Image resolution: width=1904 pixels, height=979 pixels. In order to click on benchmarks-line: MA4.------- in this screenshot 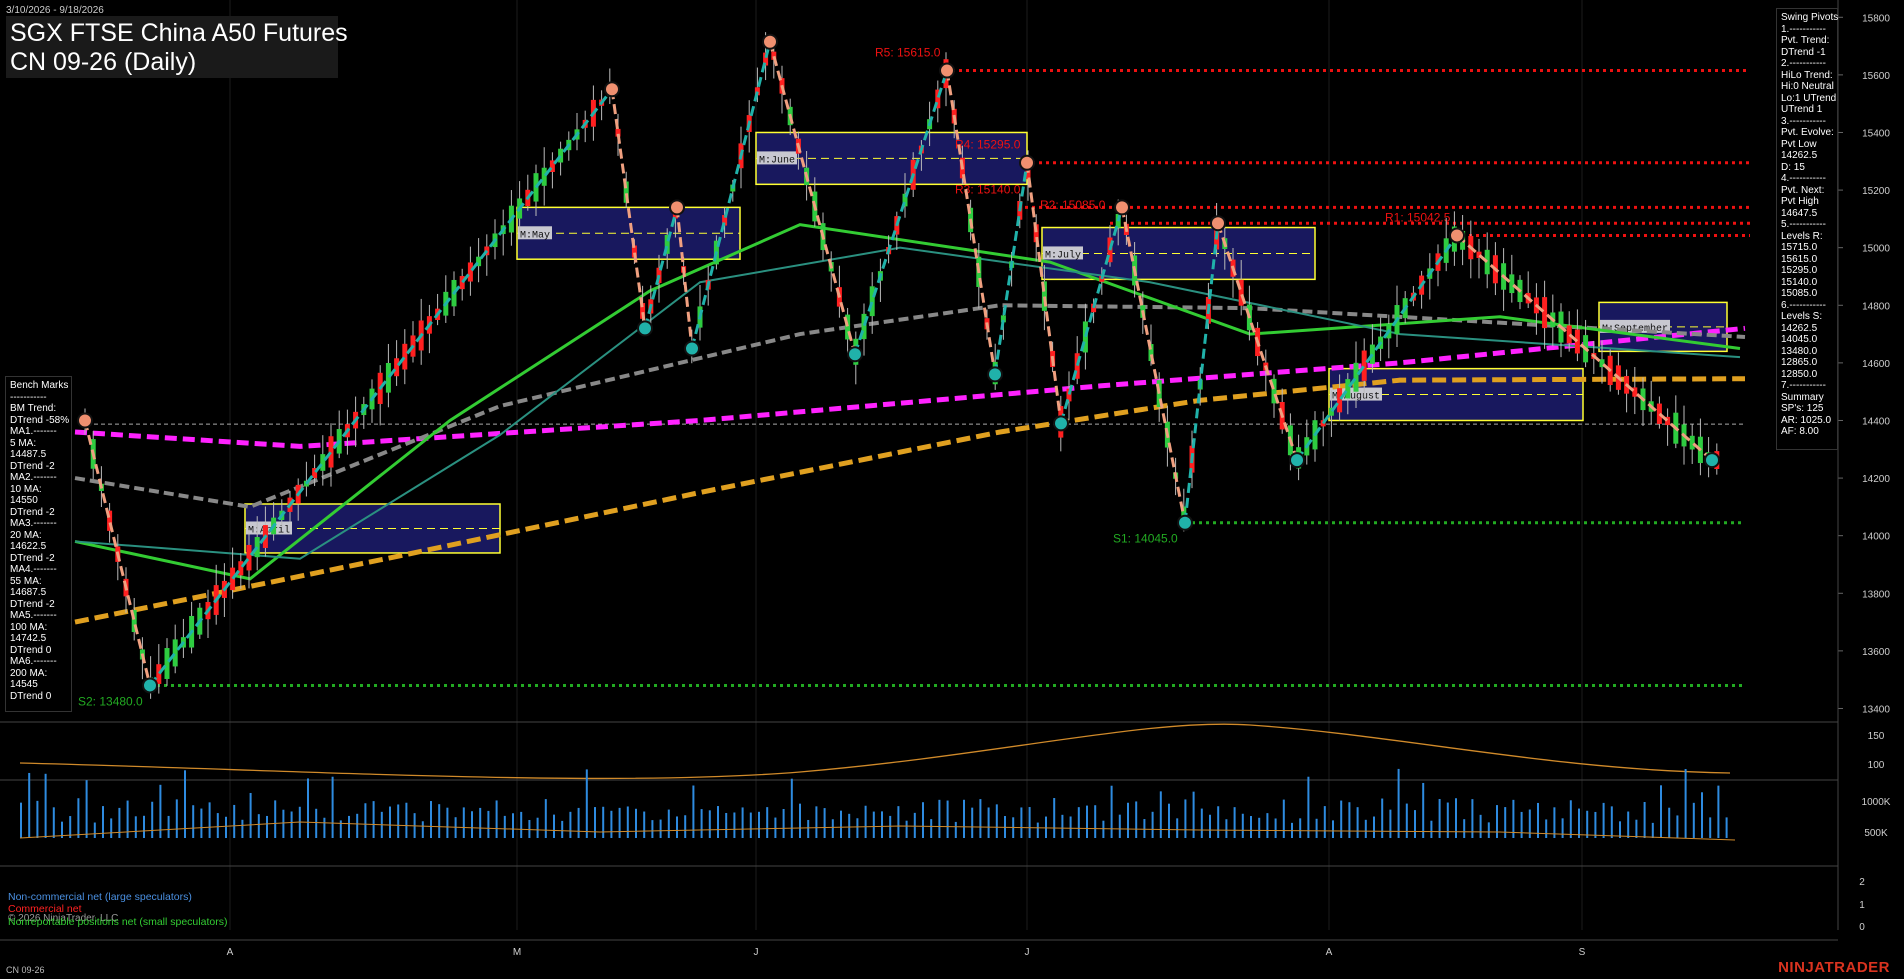, I will do `click(33, 569)`.